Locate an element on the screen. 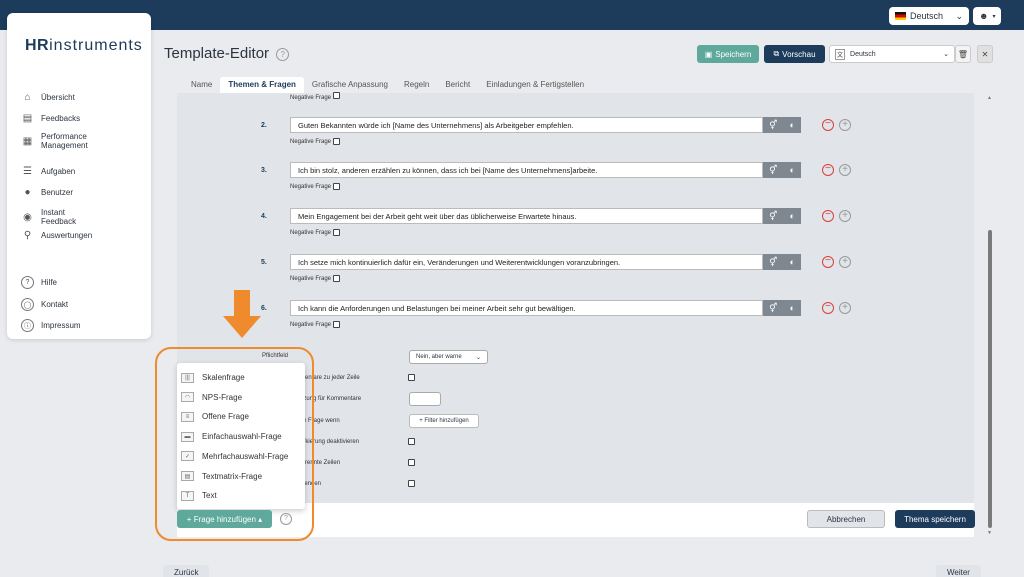 The image size is (1024, 577). sidebar-item-label: Auswertungen is located at coordinates (67, 235).